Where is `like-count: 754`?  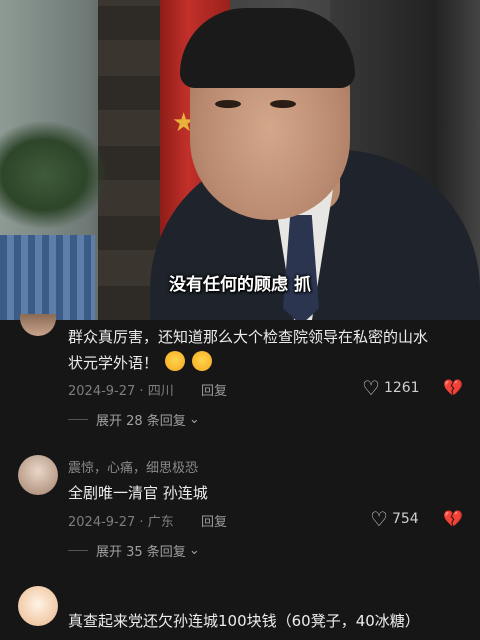 like-count: 754 is located at coordinates (405, 519).